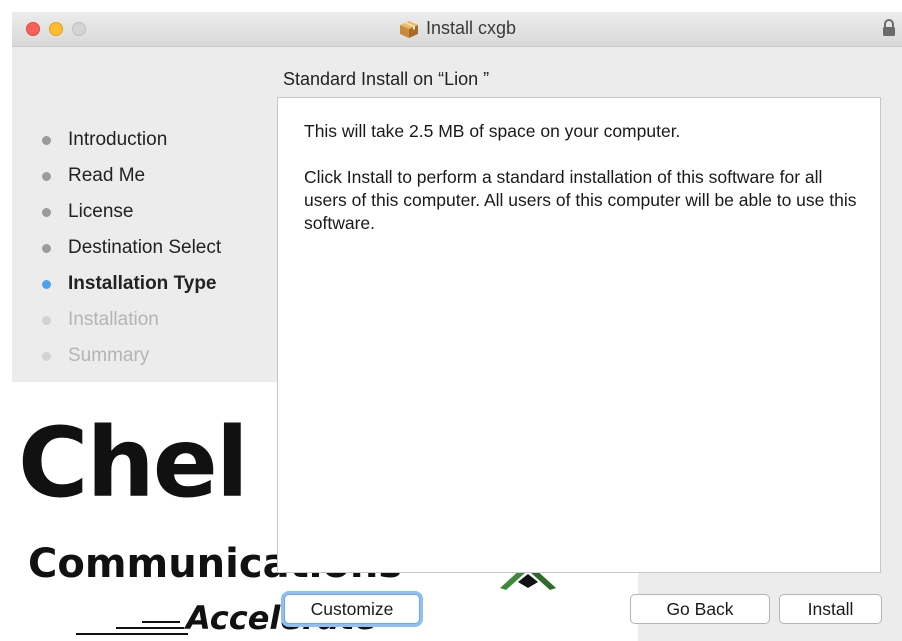 The height and width of the screenshot is (641, 902). I want to click on step-label: Summary, so click(109, 355).